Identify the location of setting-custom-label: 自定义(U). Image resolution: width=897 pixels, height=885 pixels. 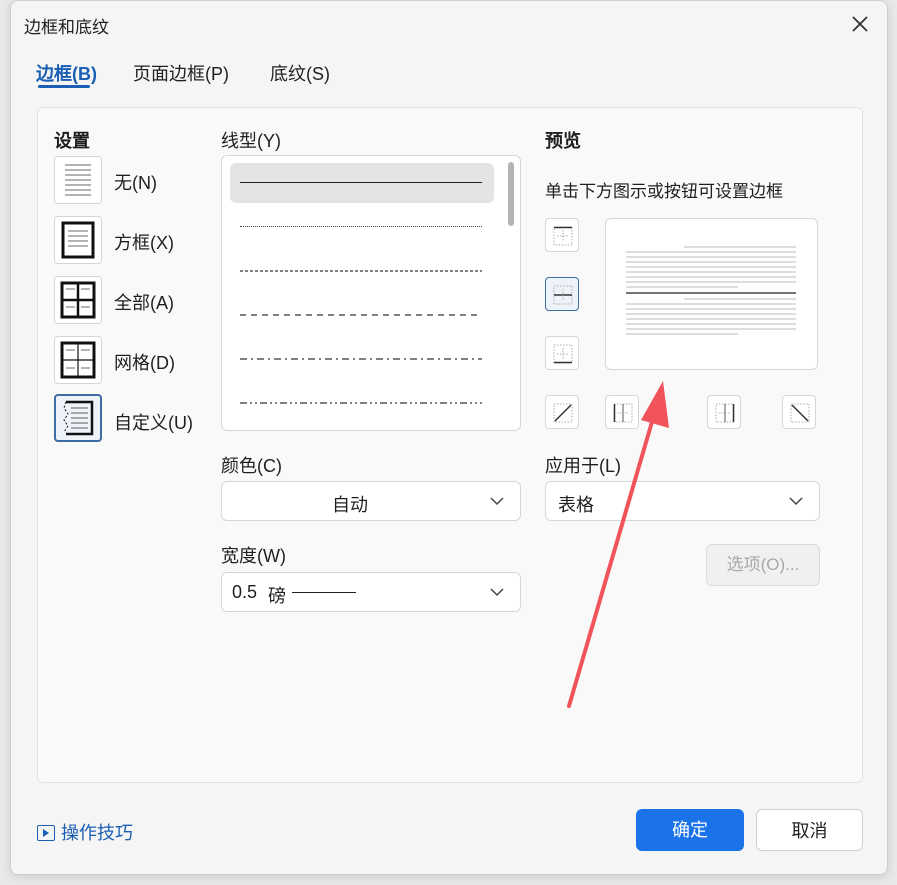
(153, 422).